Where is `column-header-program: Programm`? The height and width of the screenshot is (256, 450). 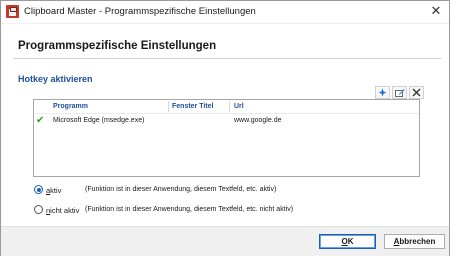 column-header-program: Programm is located at coordinates (70, 106).